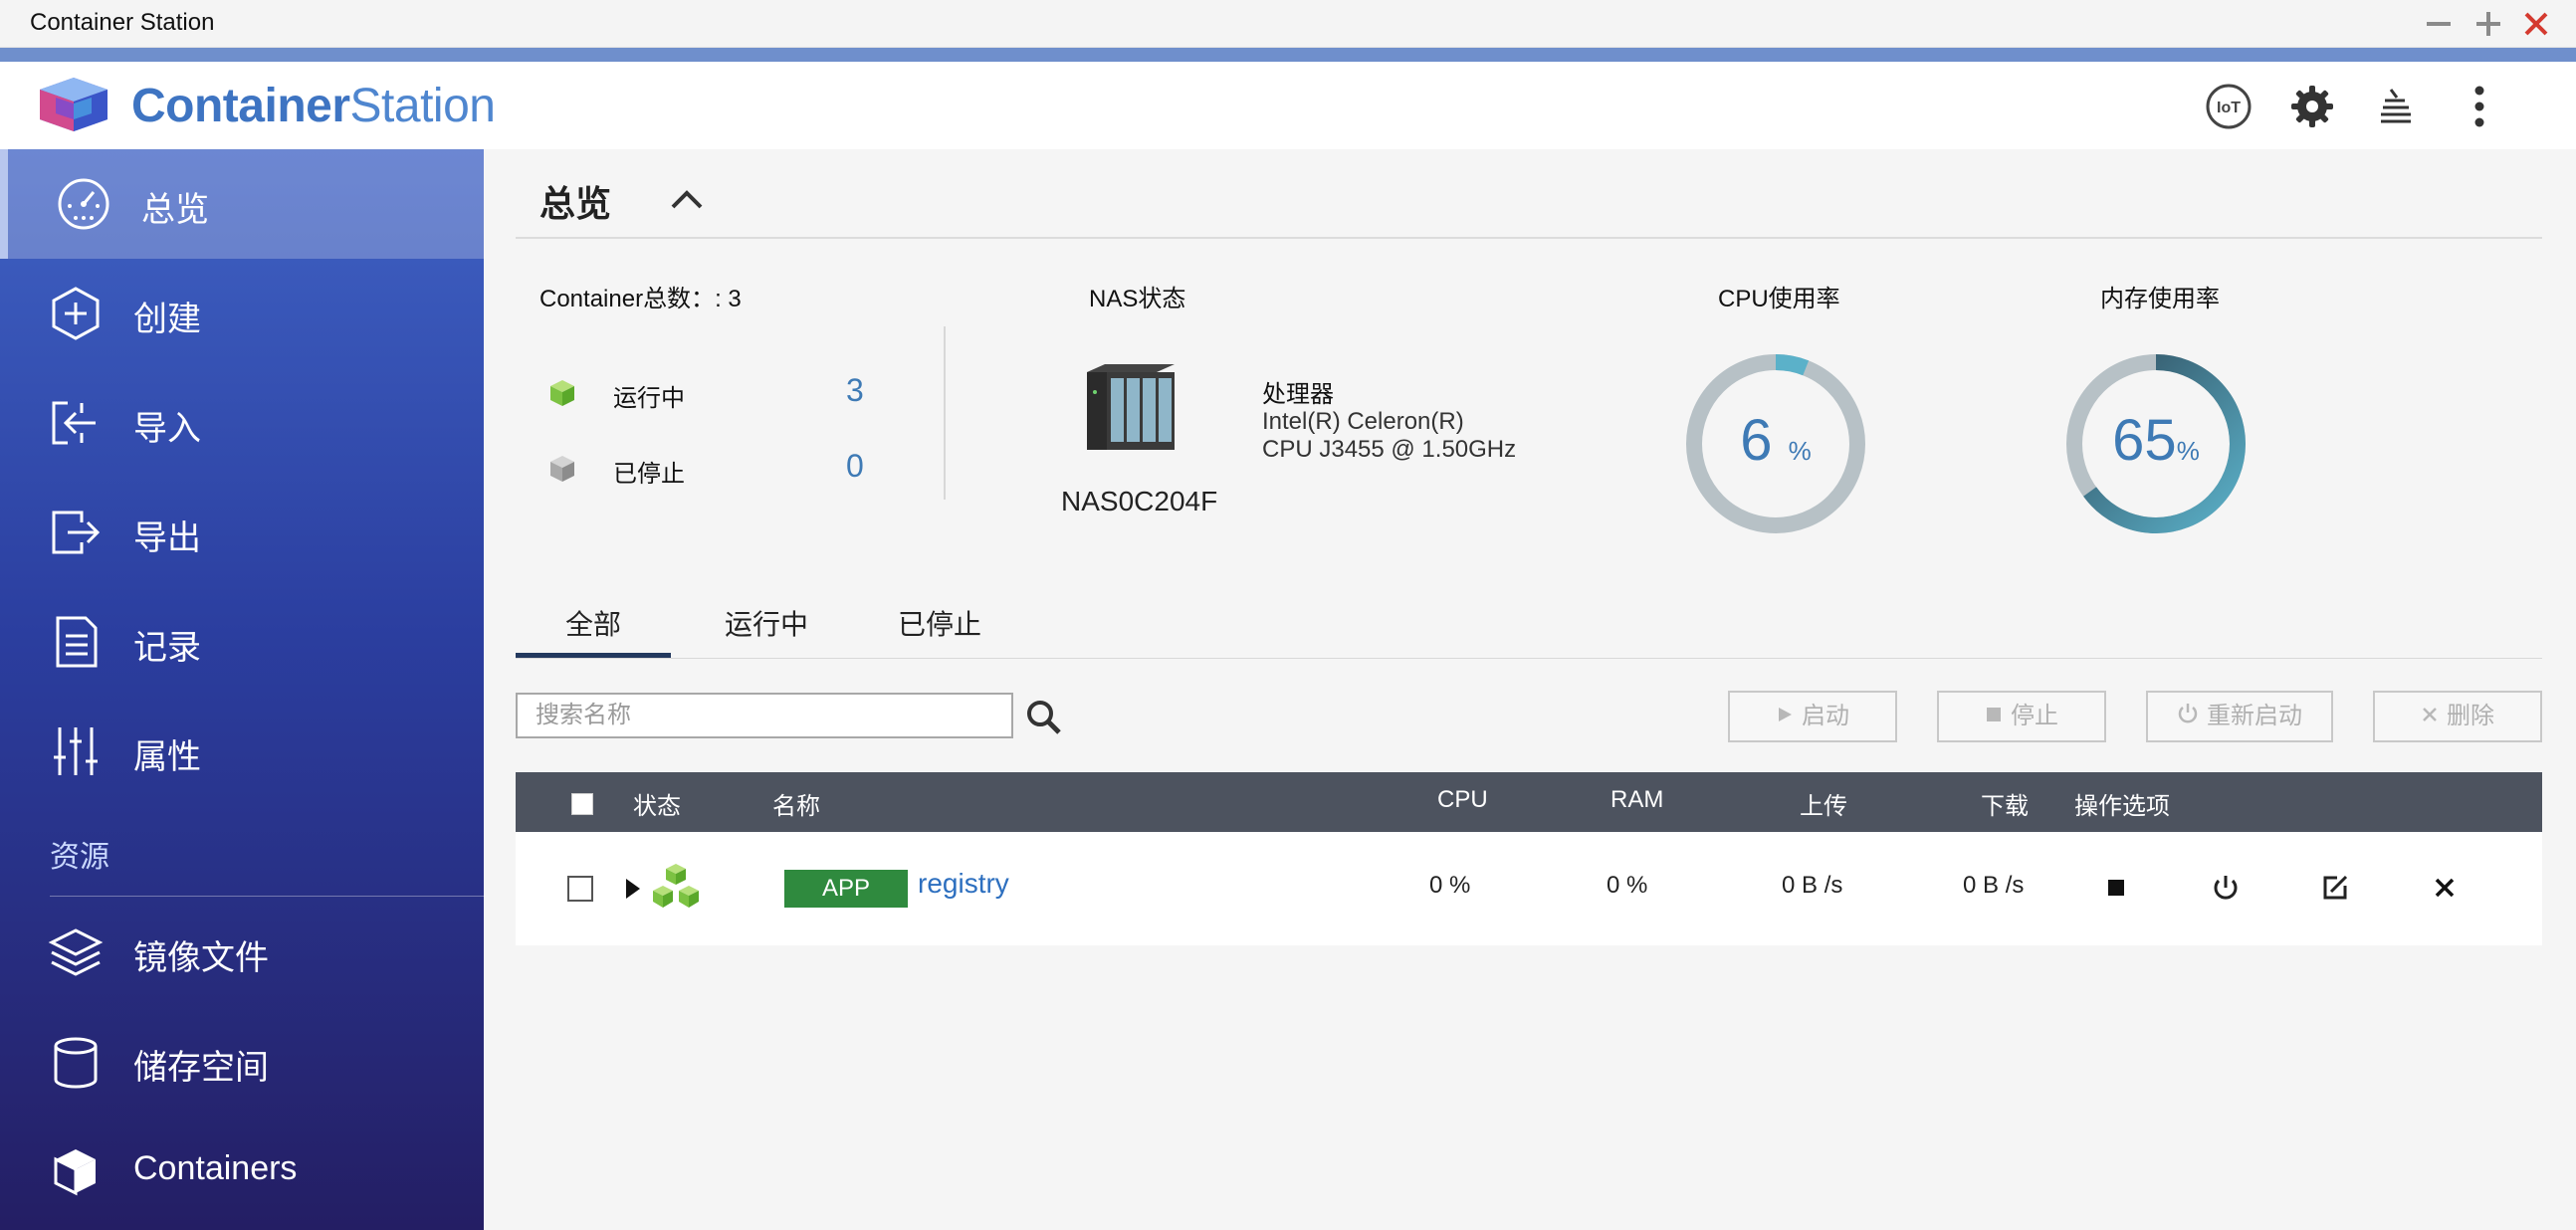  Describe the element at coordinates (945, 413) in the screenshot. I see `overview-vertical-divider` at that location.